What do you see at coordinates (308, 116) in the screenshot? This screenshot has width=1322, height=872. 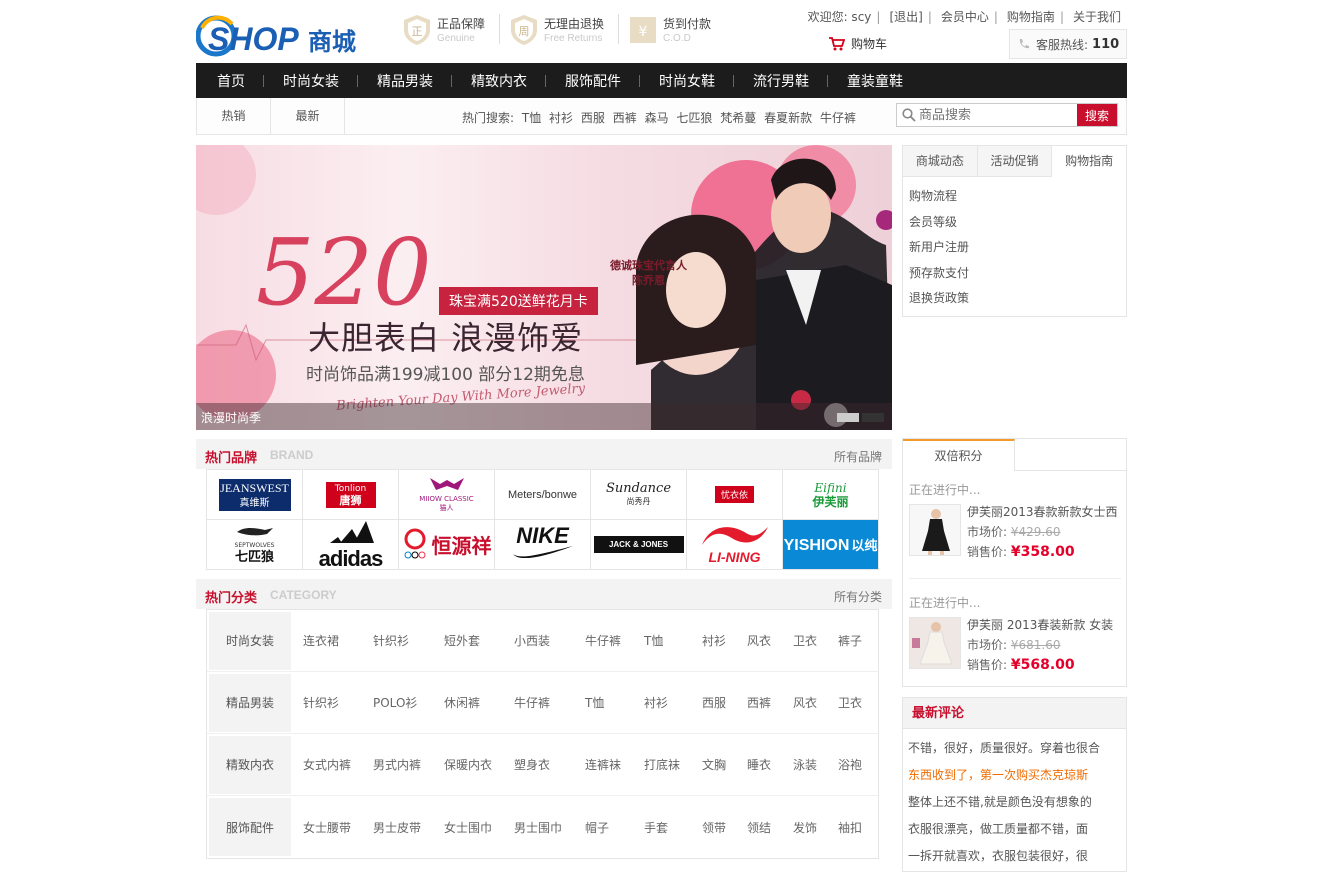 I see `tab-new: 最新` at bounding box center [308, 116].